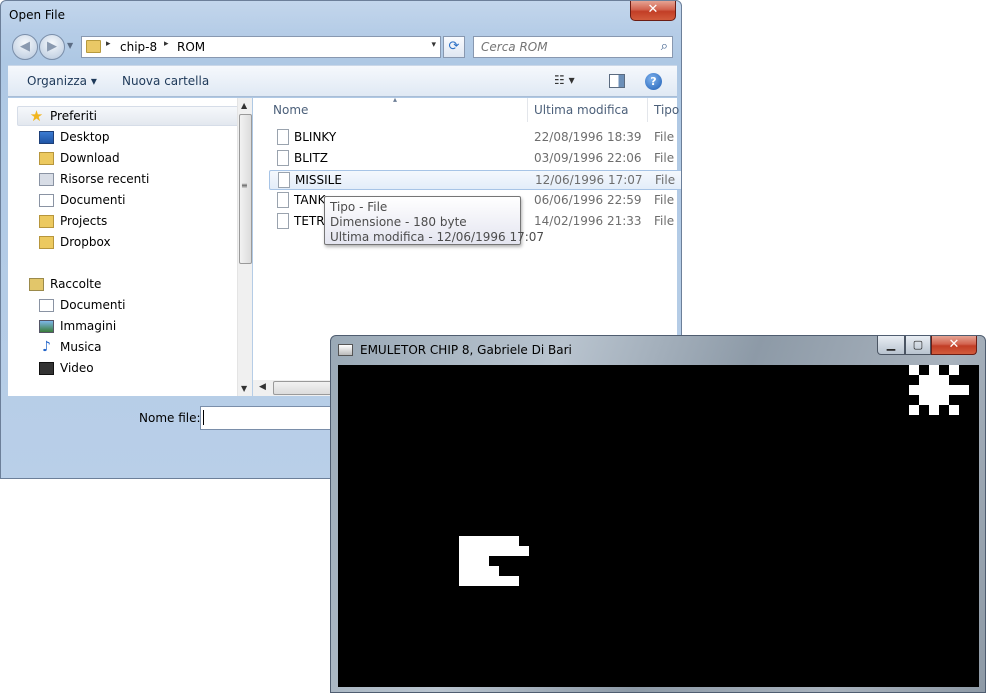  Describe the element at coordinates (475, 180) in the screenshot. I see `file-row-hovered: MISSILE 12/06/1996 17:07 File` at that location.